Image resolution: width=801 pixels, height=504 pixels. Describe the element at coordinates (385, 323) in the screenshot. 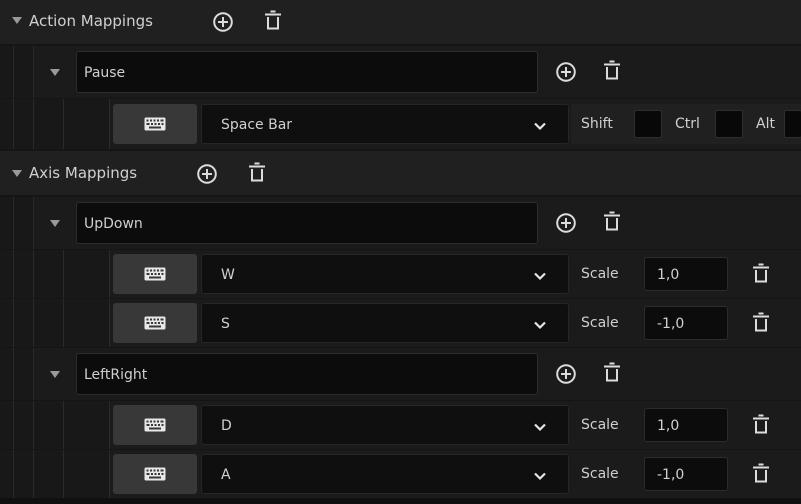

I see `key-combo: S` at that location.